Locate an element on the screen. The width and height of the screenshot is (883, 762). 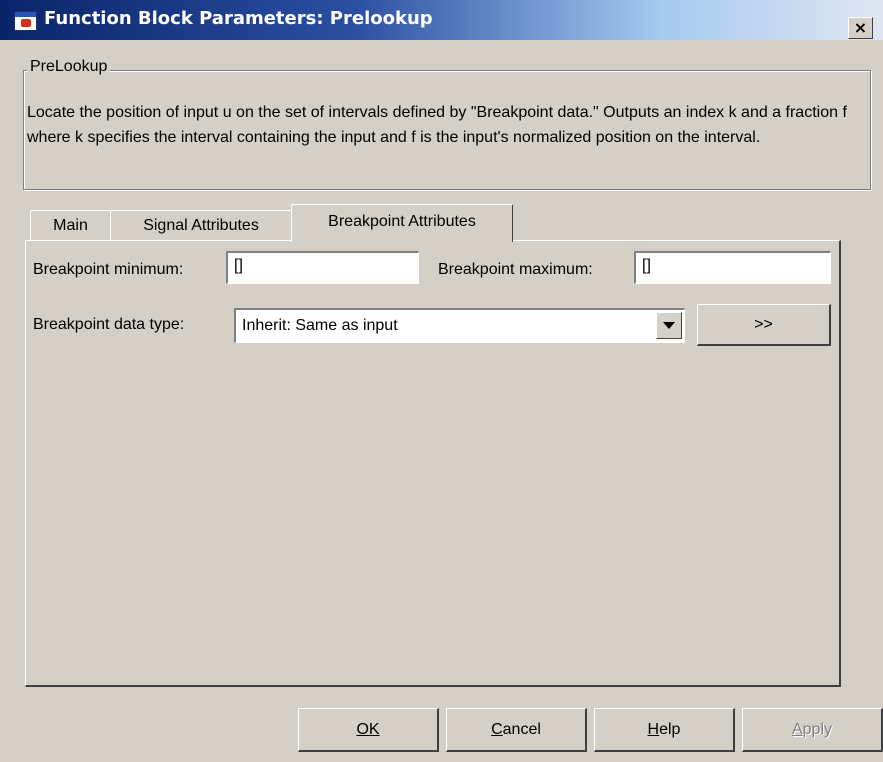
tab-signal-attributes-label: Signal Attributes is located at coordinates (201, 225).